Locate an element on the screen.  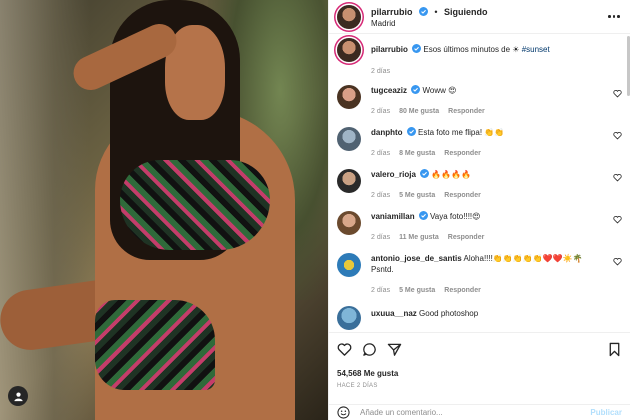
caption-author-avatar is located at coordinates (349, 50).